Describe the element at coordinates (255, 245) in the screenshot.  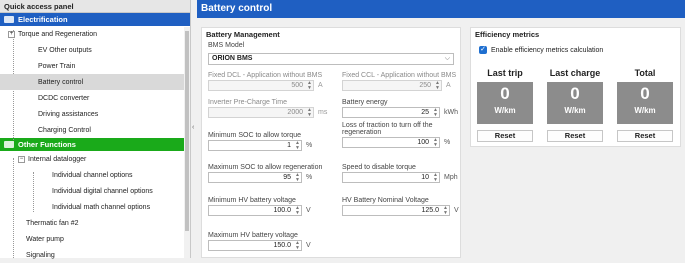
I see `max-hv-input: 150.0 ▲ ▼` at that location.